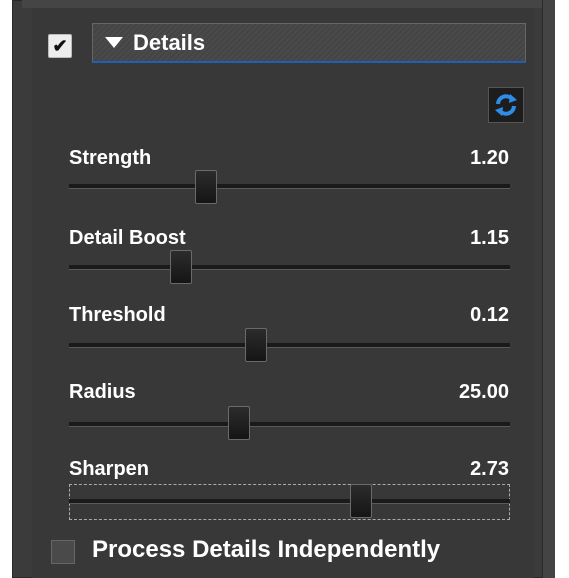 The image size is (569, 578). Describe the element at coordinates (309, 43) in the screenshot. I see `section-header: Details` at that location.